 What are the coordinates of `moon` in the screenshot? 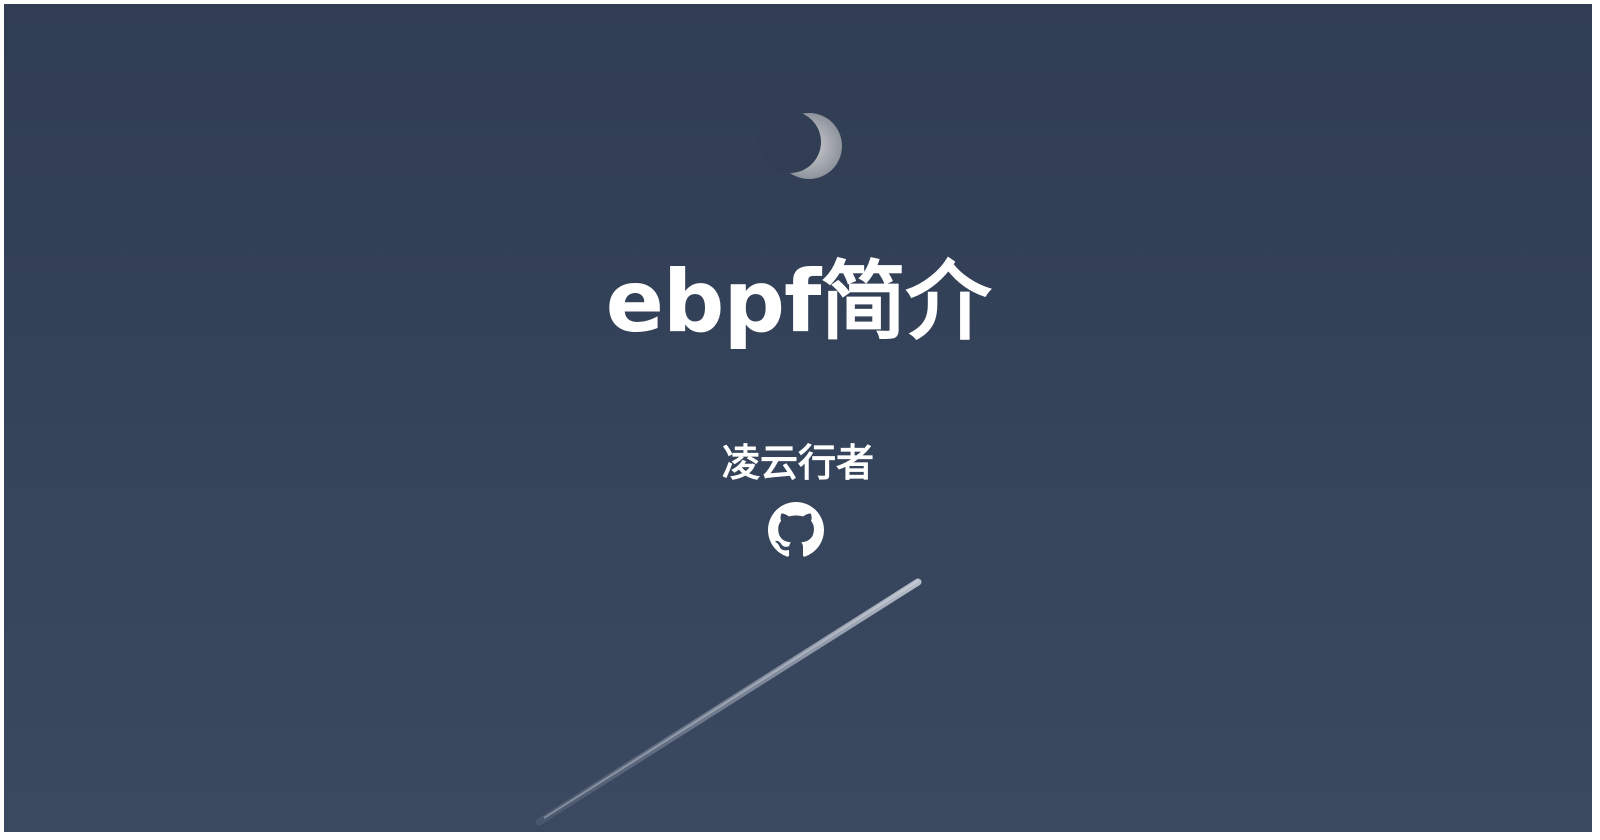 It's located at (800, 145).